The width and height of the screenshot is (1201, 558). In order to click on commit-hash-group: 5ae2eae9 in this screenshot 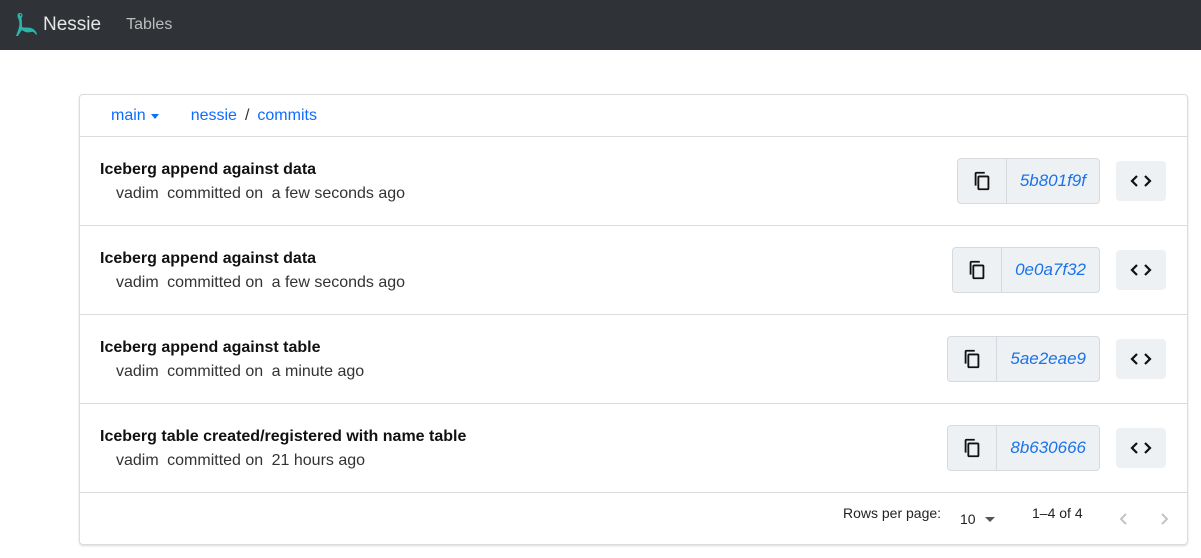, I will do `click(1023, 359)`.